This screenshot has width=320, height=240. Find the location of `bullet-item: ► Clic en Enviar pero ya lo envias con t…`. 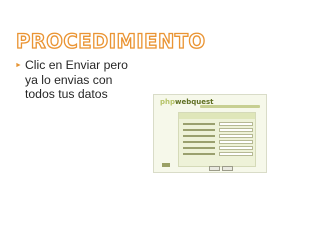

bullet-item: ► Clic en Enviar pero ya lo envias con t… is located at coordinates (85, 80).